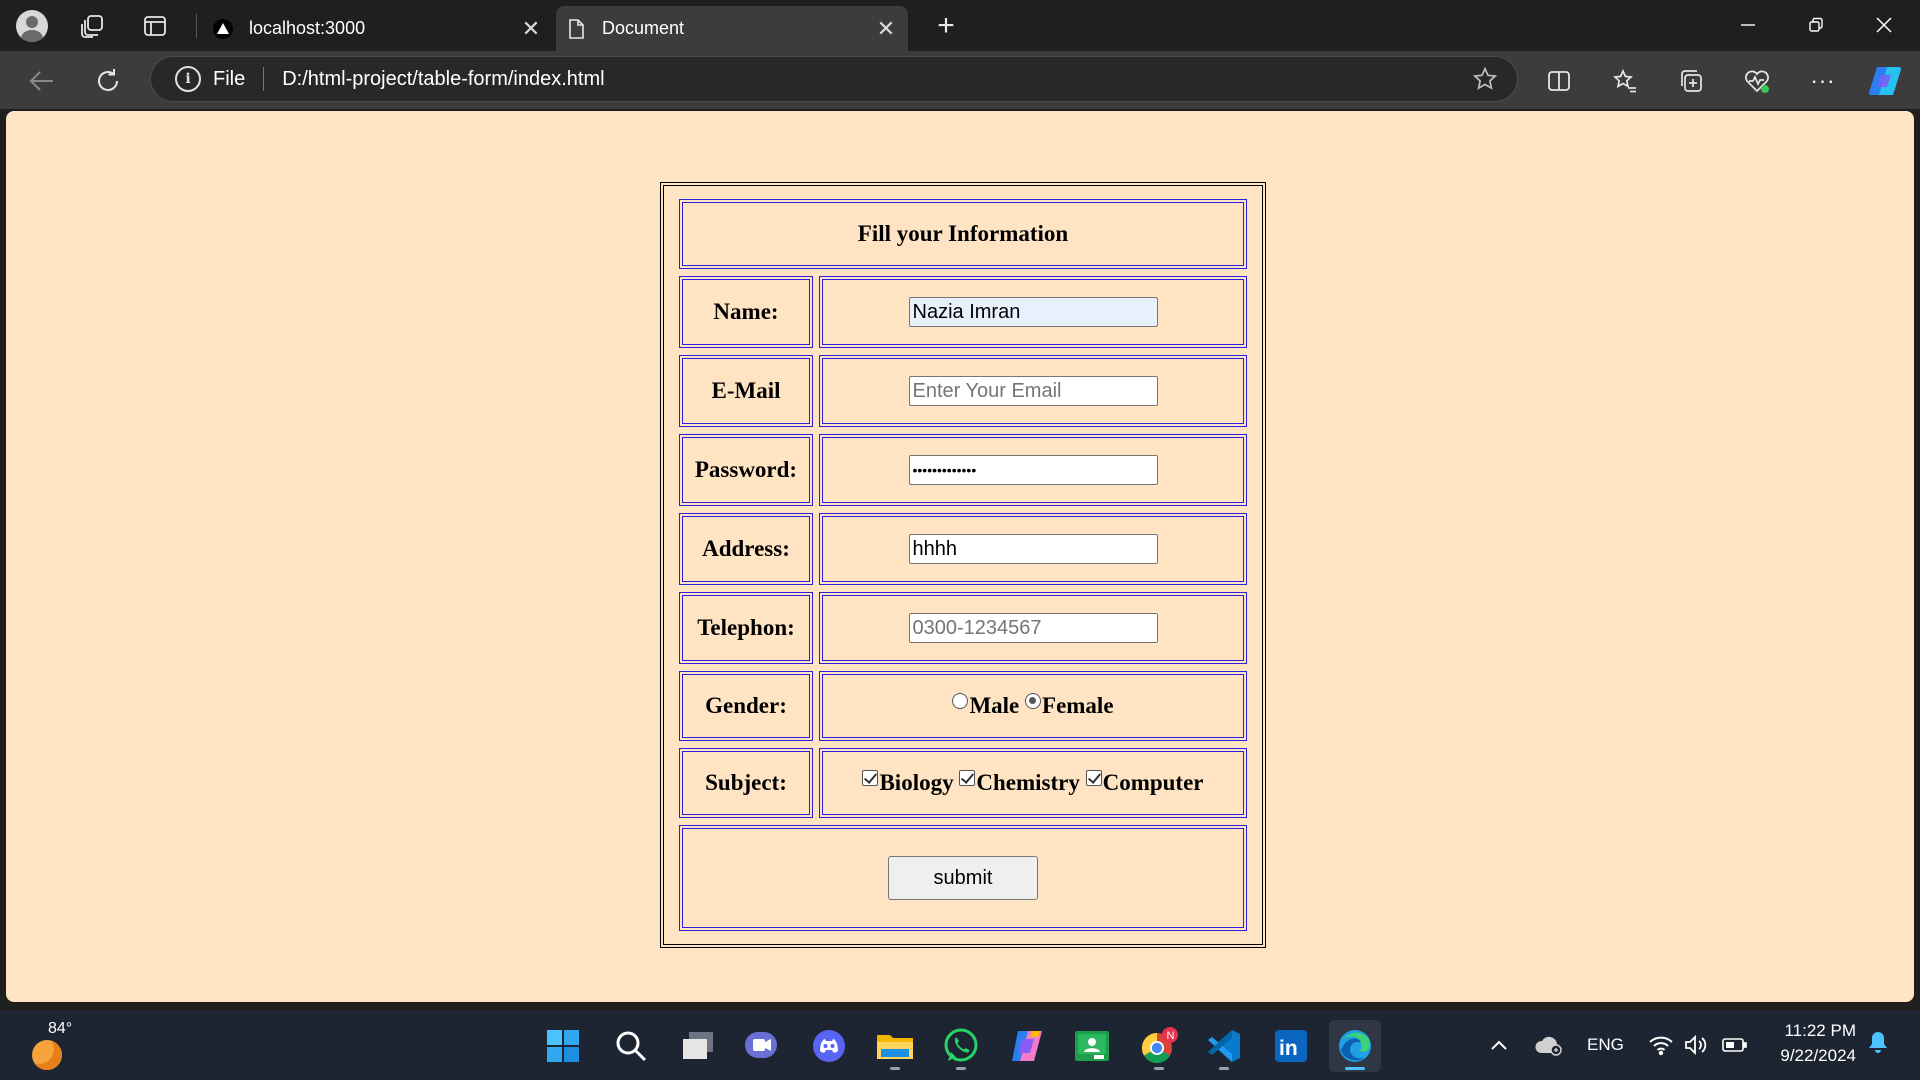  I want to click on subject-label: Subject:, so click(746, 783).